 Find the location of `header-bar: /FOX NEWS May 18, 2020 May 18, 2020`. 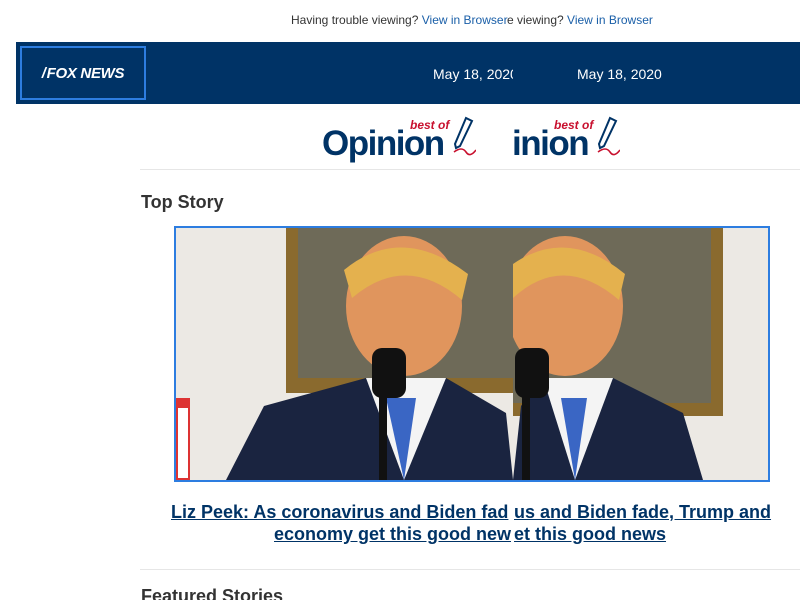

header-bar: /FOX NEWS May 18, 2020 May 18, 2020 is located at coordinates (408, 73).